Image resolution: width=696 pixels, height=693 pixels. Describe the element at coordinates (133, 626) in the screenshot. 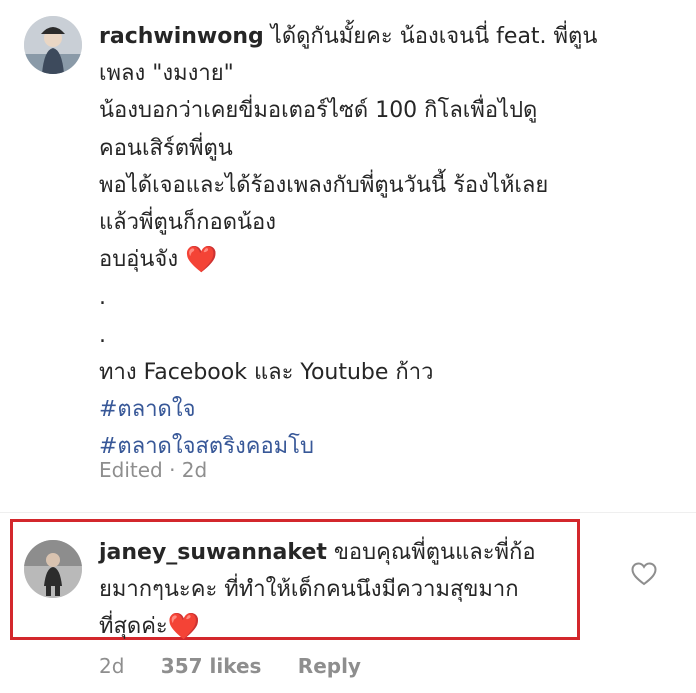

I see `reply-text-line: ที่สุดค่ะ` at that location.